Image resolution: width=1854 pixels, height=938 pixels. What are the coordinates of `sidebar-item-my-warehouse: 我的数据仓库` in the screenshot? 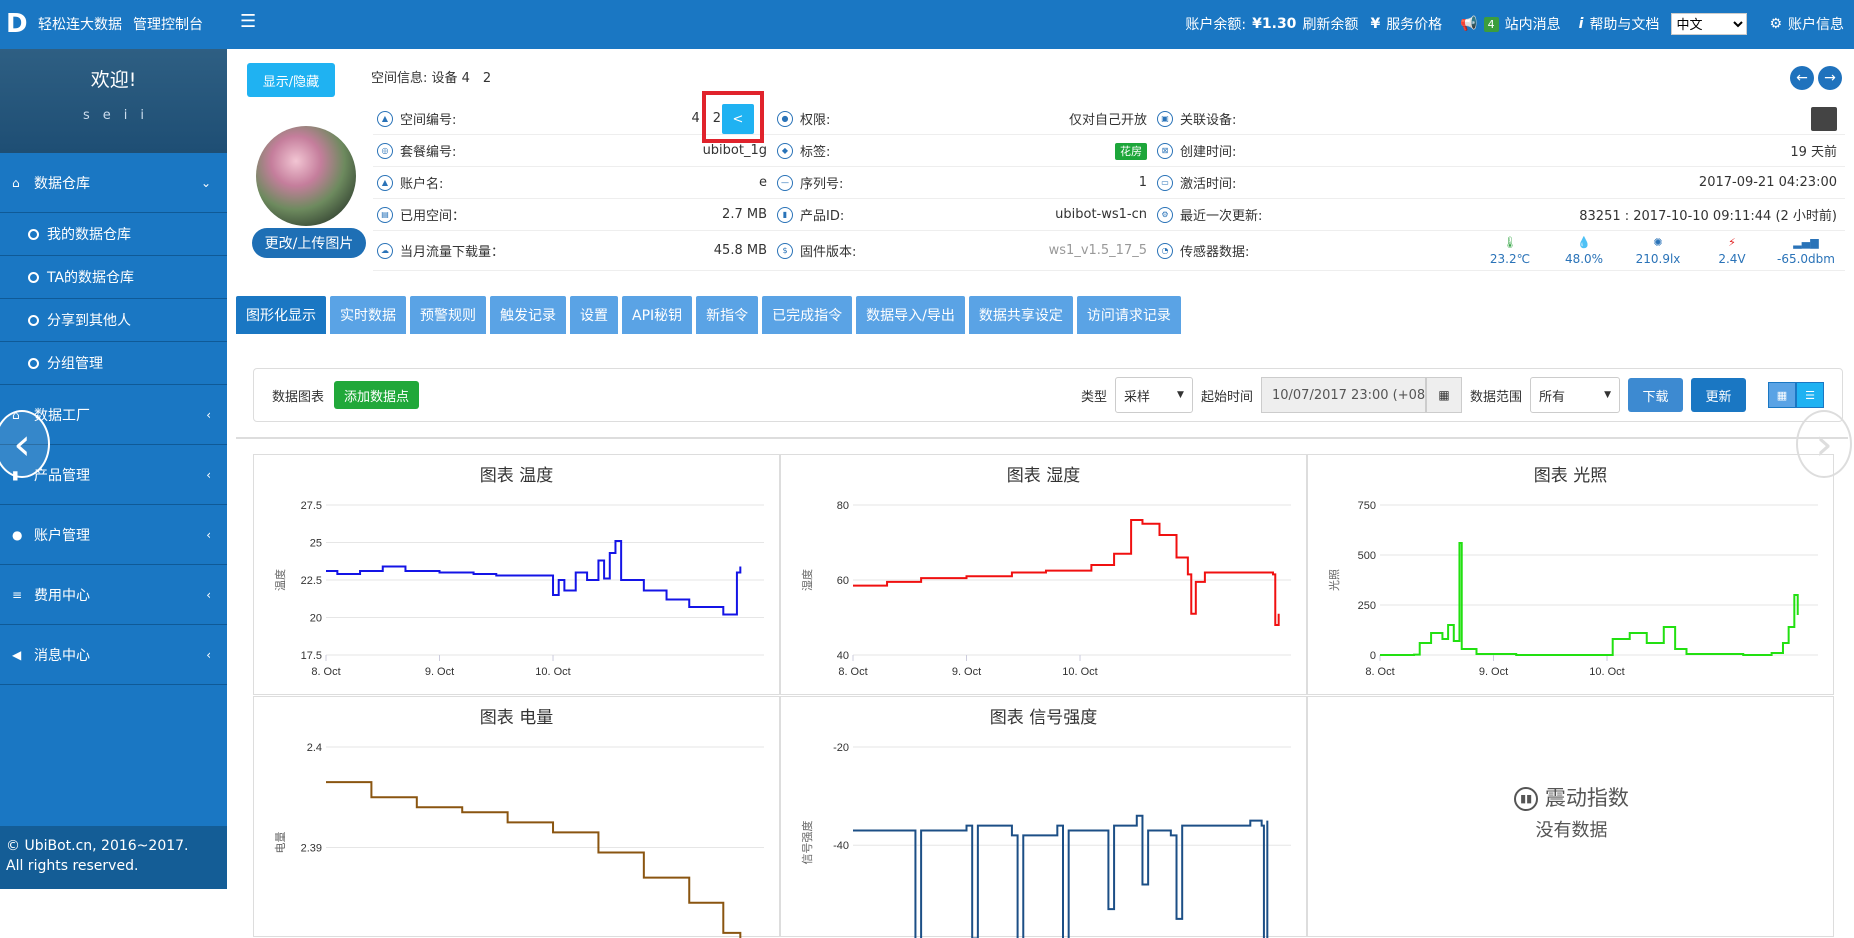 It's located at (113, 234).